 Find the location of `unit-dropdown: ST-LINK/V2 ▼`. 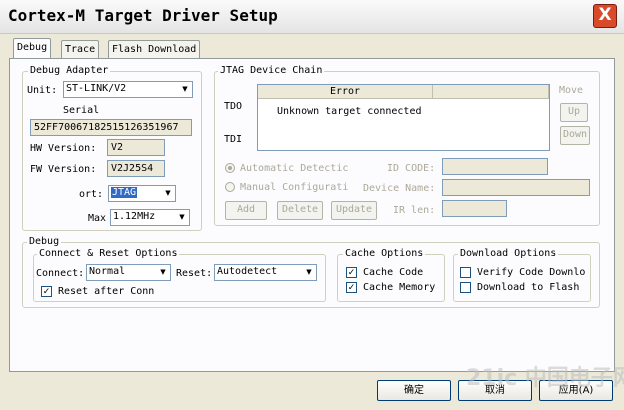

unit-dropdown: ST-LINK/V2 ▼ is located at coordinates (128, 89).